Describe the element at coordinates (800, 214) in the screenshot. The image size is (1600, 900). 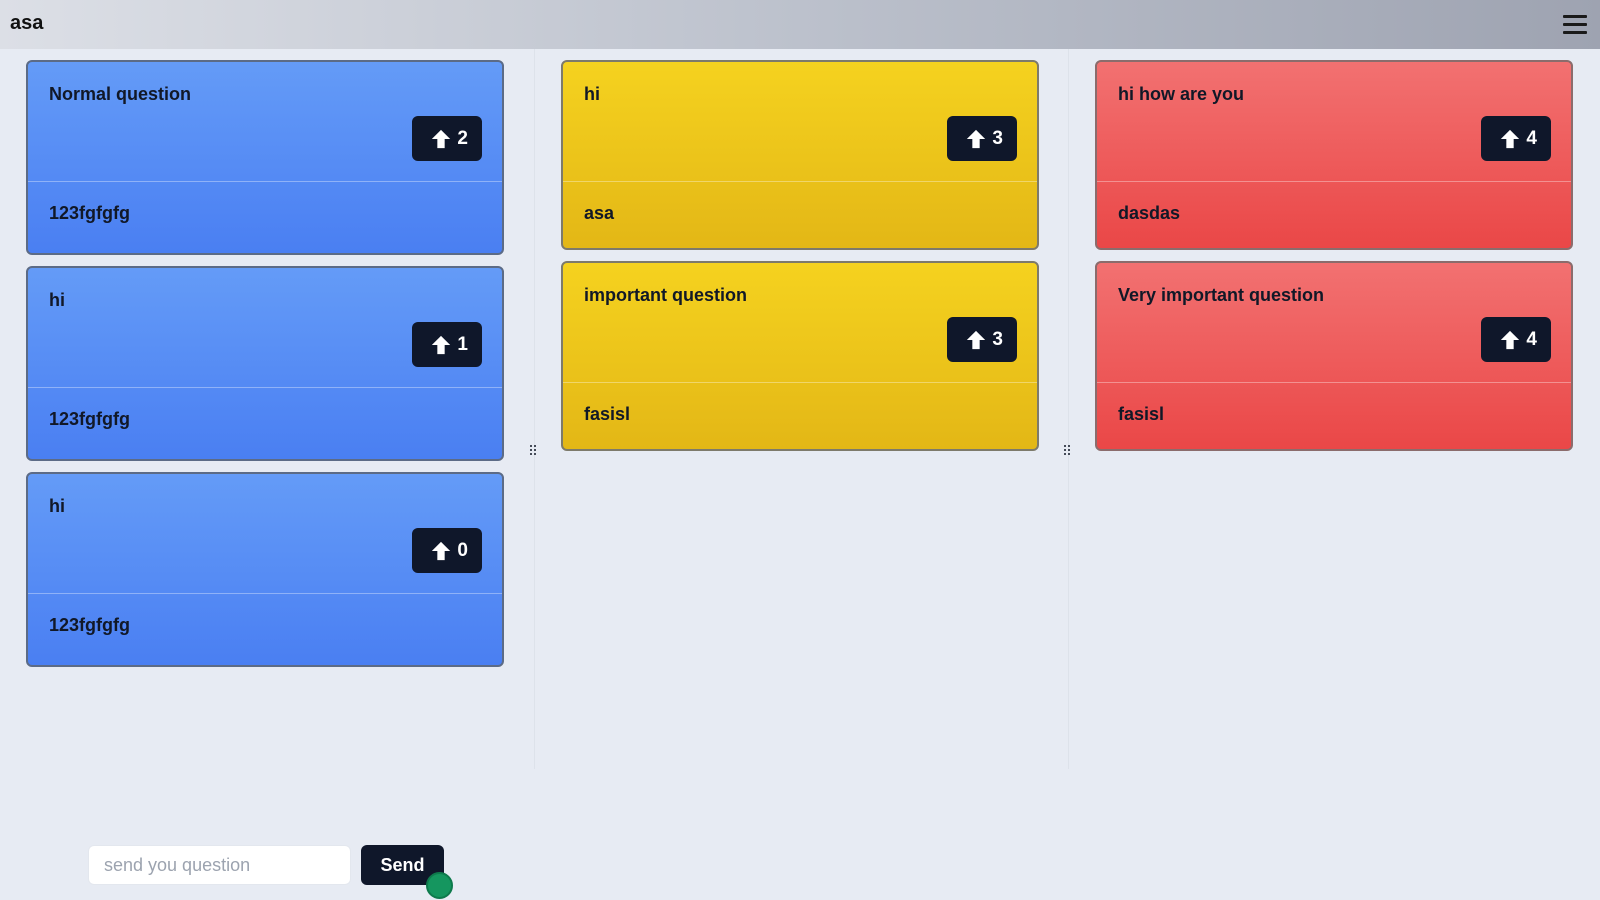
I see `question-card-footer: asa` at that location.